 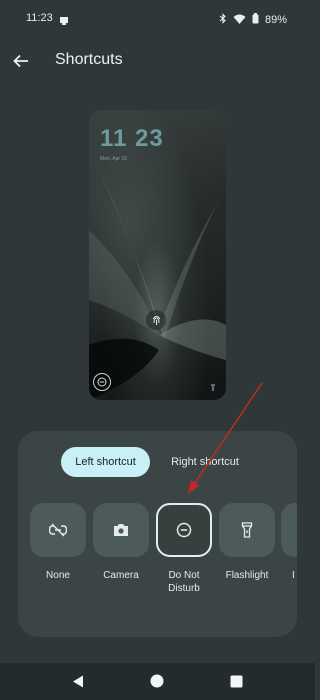 I want to click on nav-back-button, so click(x=78, y=681).